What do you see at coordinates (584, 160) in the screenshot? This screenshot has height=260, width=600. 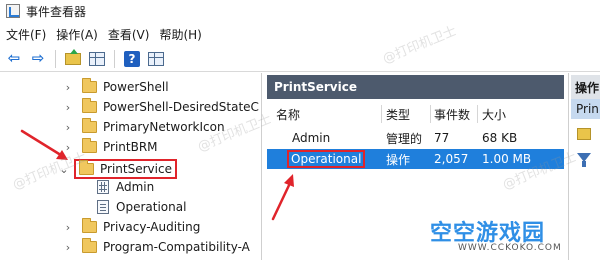 I see `filter-icon` at bounding box center [584, 160].